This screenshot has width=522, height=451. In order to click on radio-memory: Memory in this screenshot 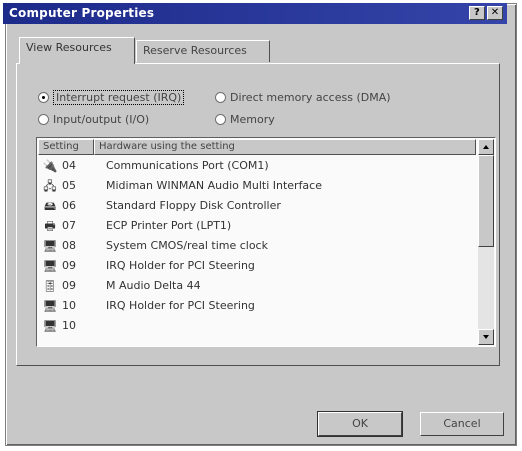, I will do `click(245, 120)`.